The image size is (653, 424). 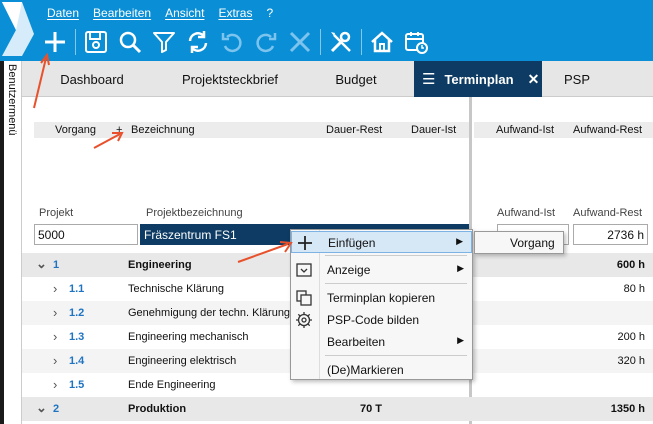 What do you see at coordinates (630, 265) in the screenshot?
I see `row-aufwand: 600 h` at bounding box center [630, 265].